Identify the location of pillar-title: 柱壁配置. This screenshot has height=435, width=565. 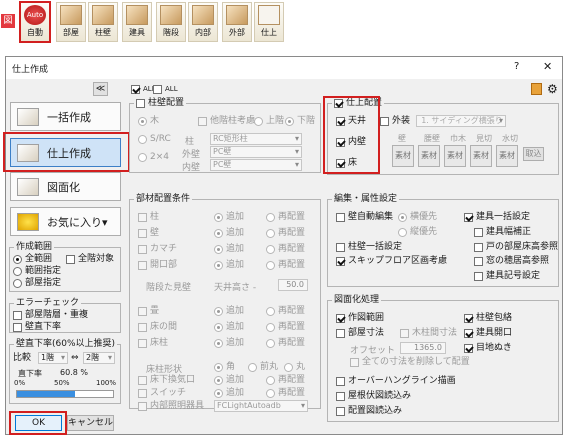
(160, 103).